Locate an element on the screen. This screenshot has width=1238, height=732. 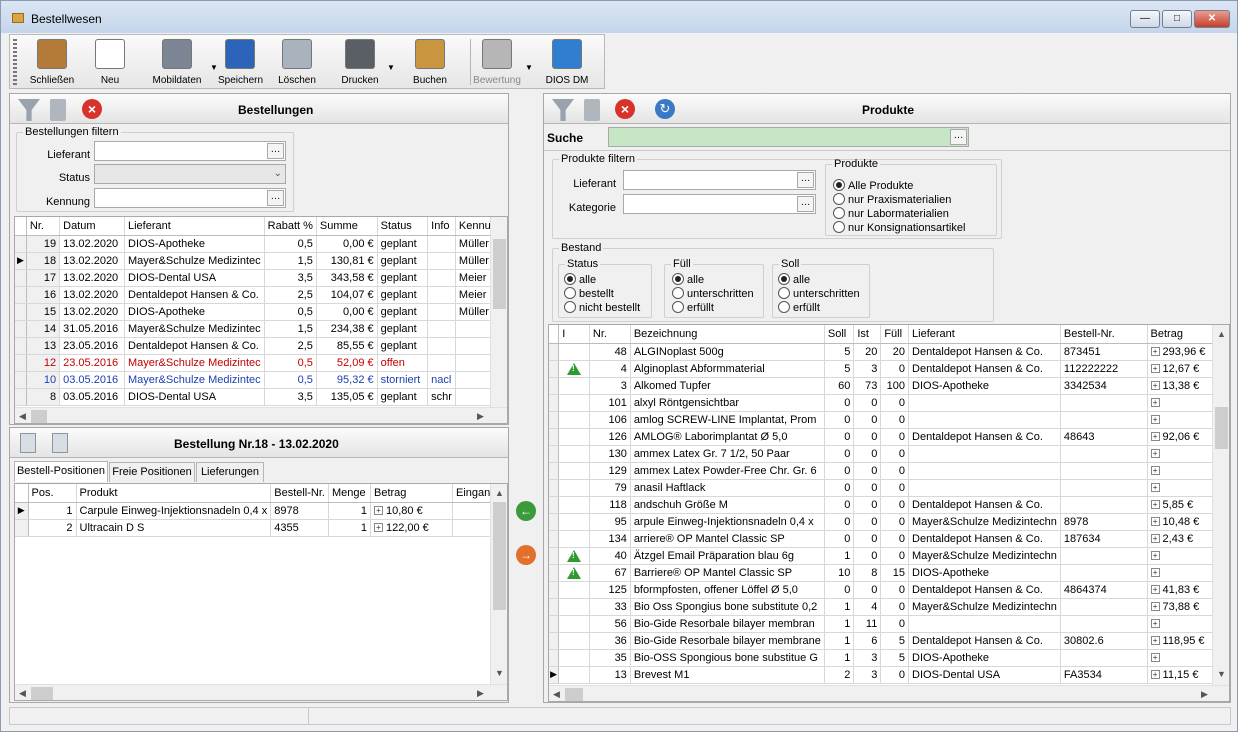
toolbar-door-exit-button: Schließen is located at coordinates (52, 62).